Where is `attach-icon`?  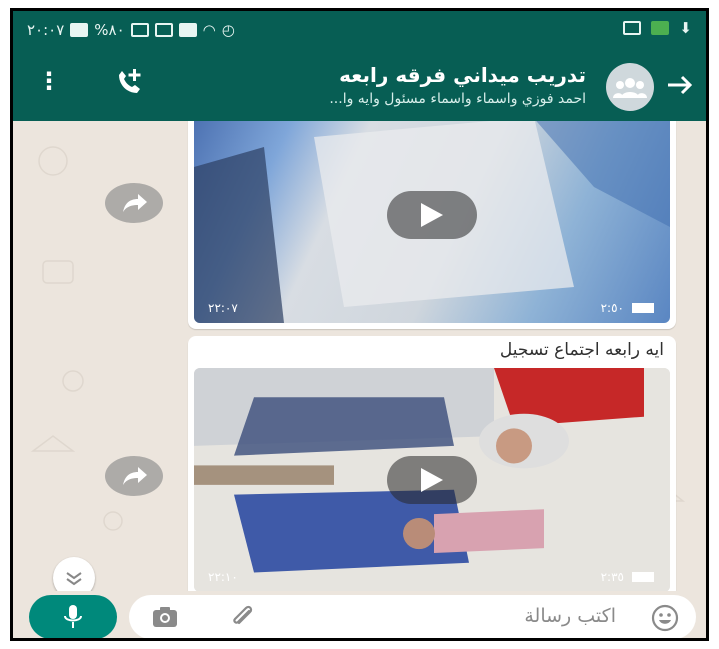
attach-icon is located at coordinates (243, 617).